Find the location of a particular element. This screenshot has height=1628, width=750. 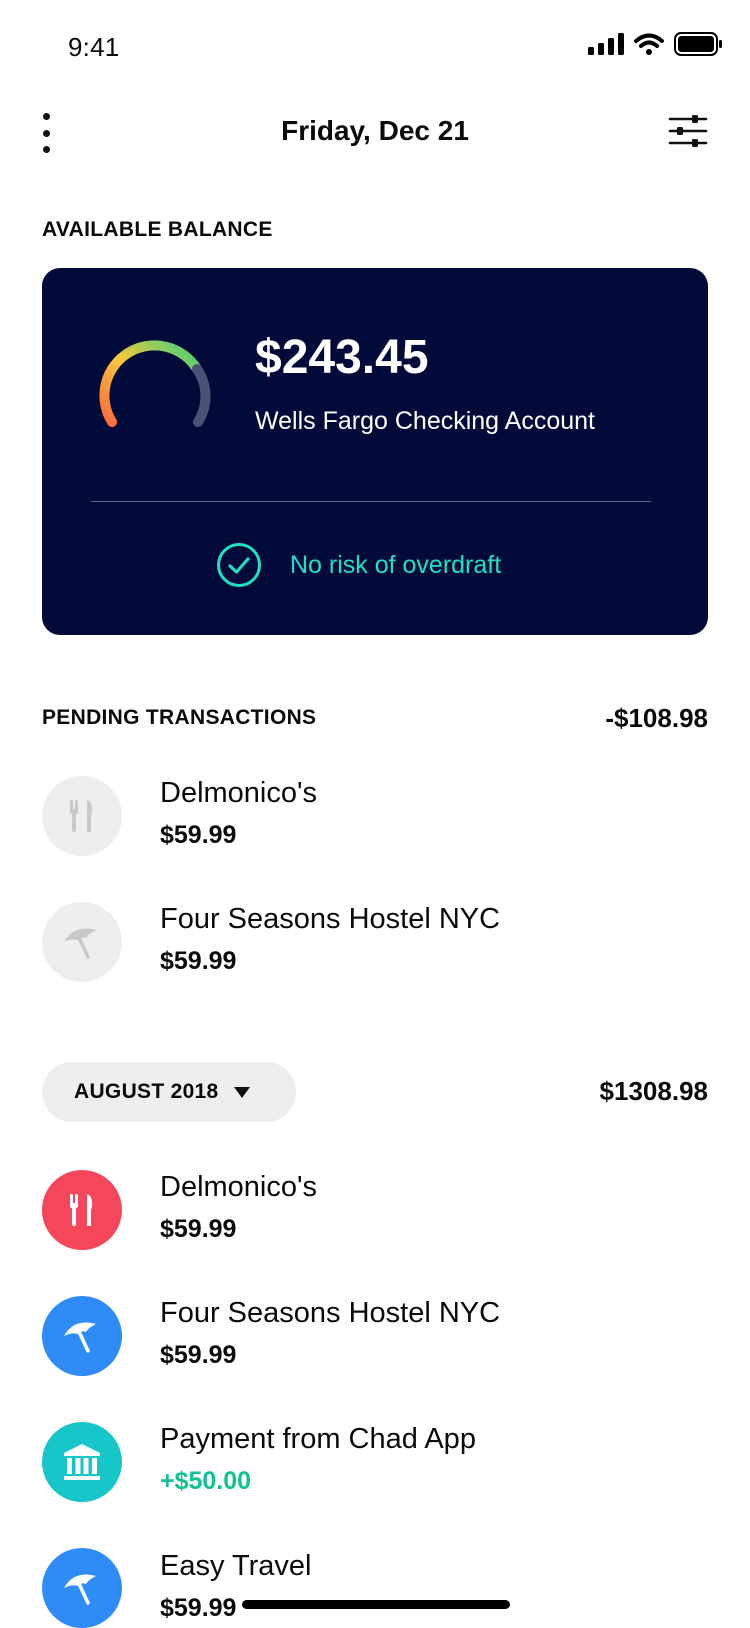

overdraft-status-text: No risk of overdraft is located at coordinates (396, 564).